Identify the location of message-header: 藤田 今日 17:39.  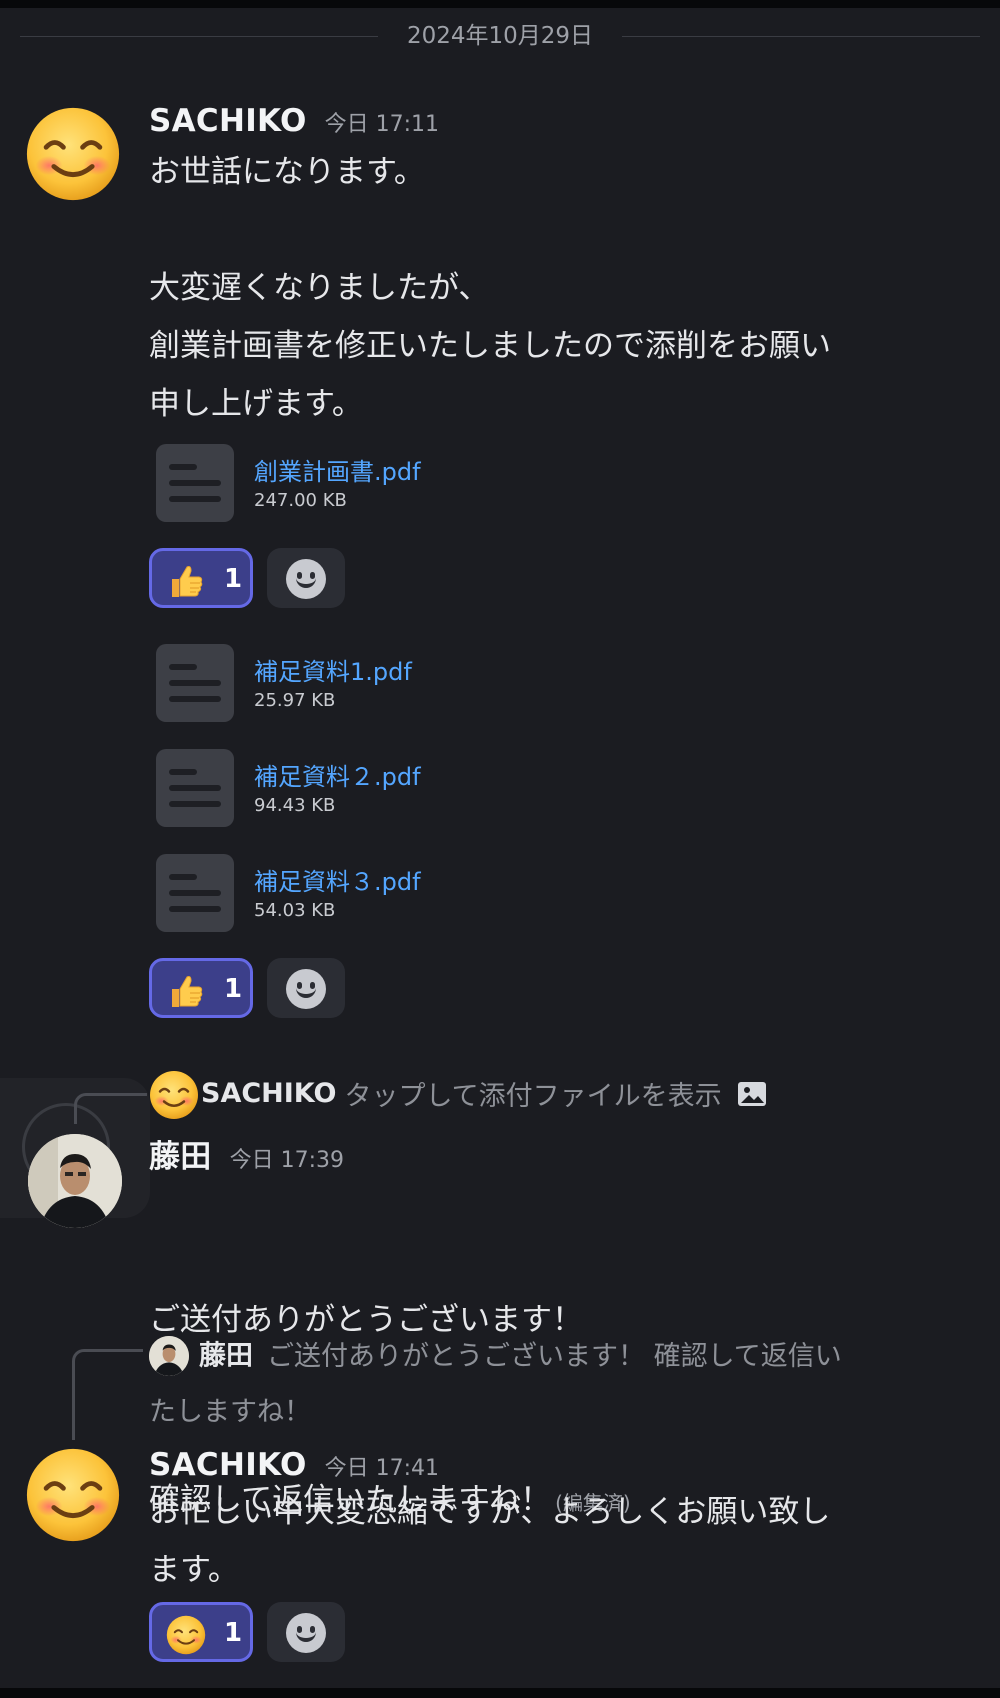
(246, 1153).